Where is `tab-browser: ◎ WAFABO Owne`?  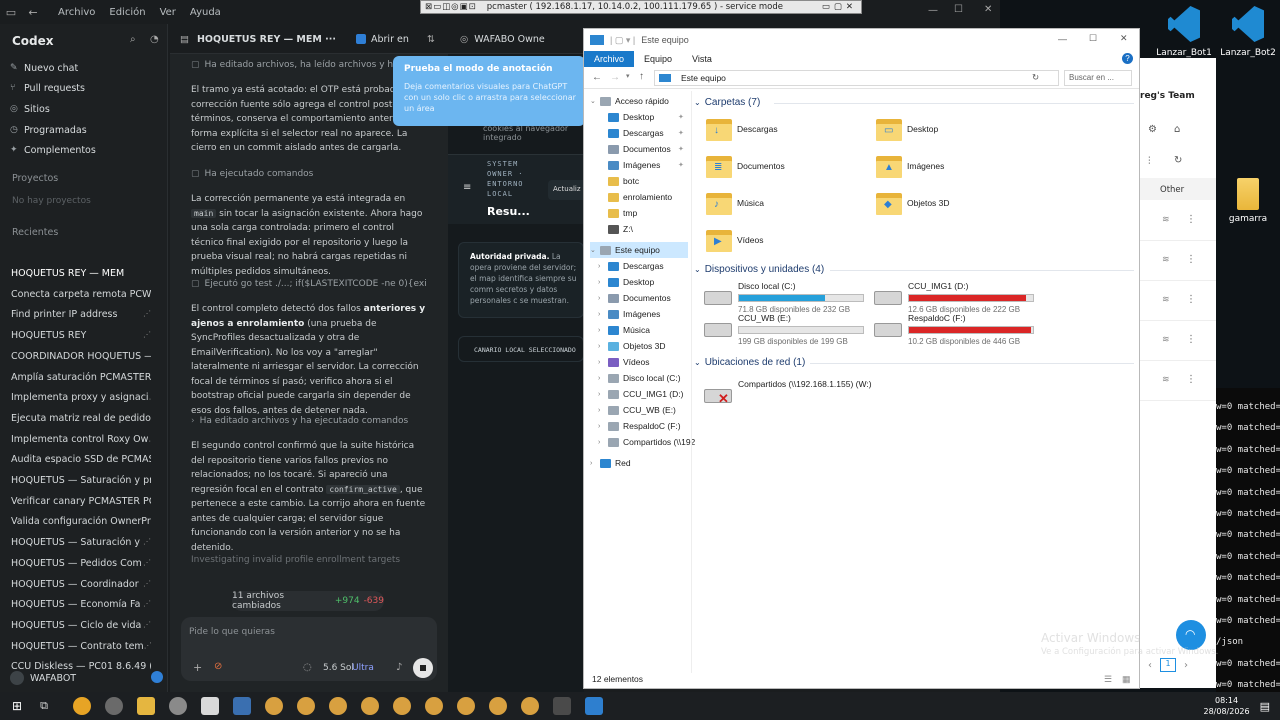
tab-browser: ◎ WAFABO Owne is located at coordinates (502, 39).